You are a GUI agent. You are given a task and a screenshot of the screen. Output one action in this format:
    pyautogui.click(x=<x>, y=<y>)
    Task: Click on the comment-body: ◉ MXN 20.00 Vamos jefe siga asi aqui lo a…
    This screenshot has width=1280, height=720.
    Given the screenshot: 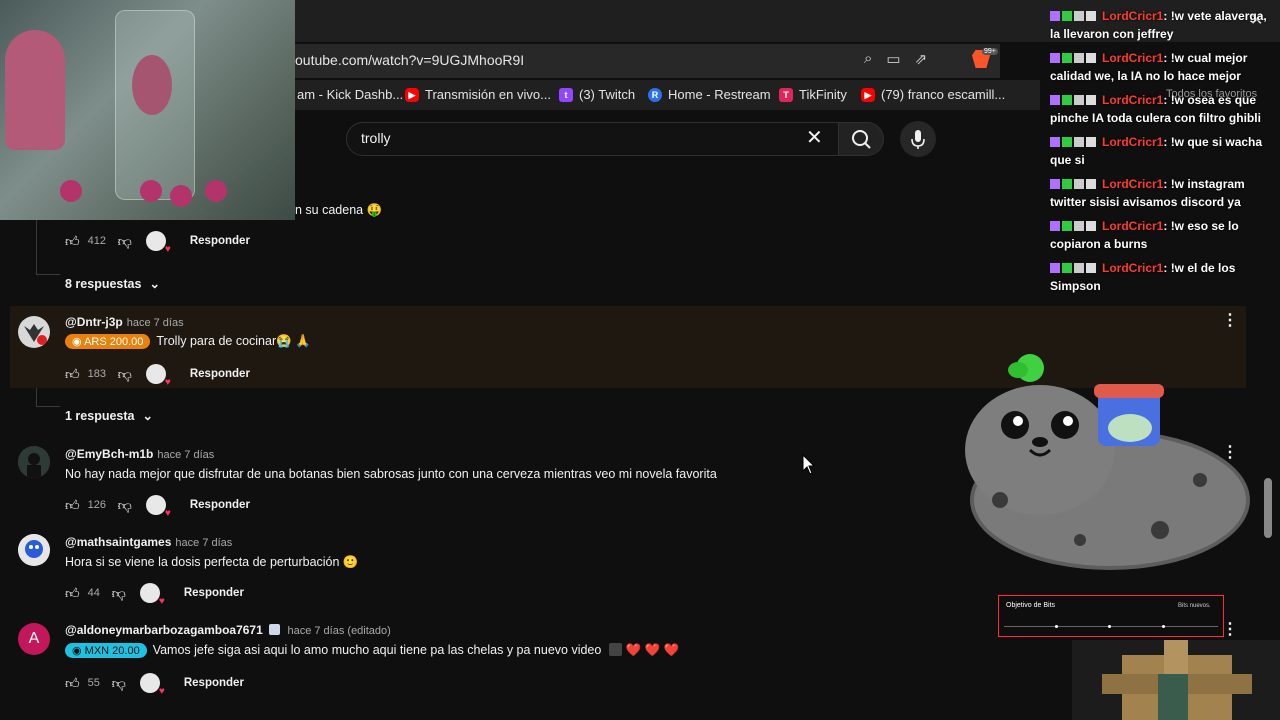 What is the action you would take?
    pyautogui.click(x=372, y=650)
    